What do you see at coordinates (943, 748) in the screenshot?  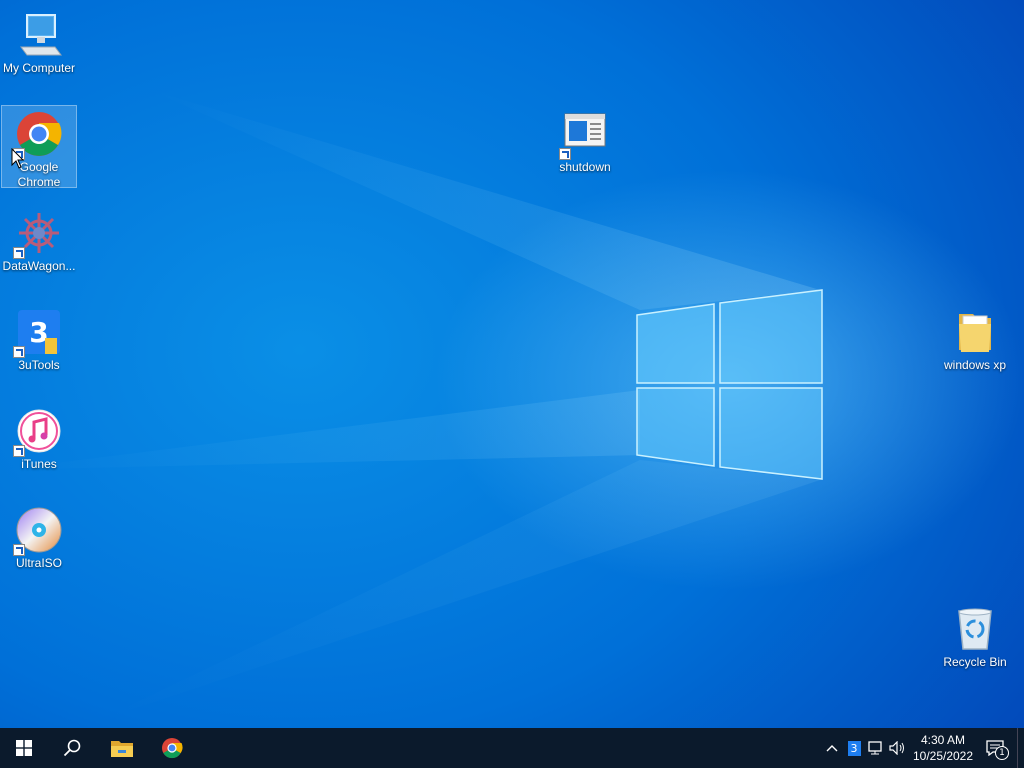 I see `taskbar-clock: 4:30 AM 10/25/2022` at bounding box center [943, 748].